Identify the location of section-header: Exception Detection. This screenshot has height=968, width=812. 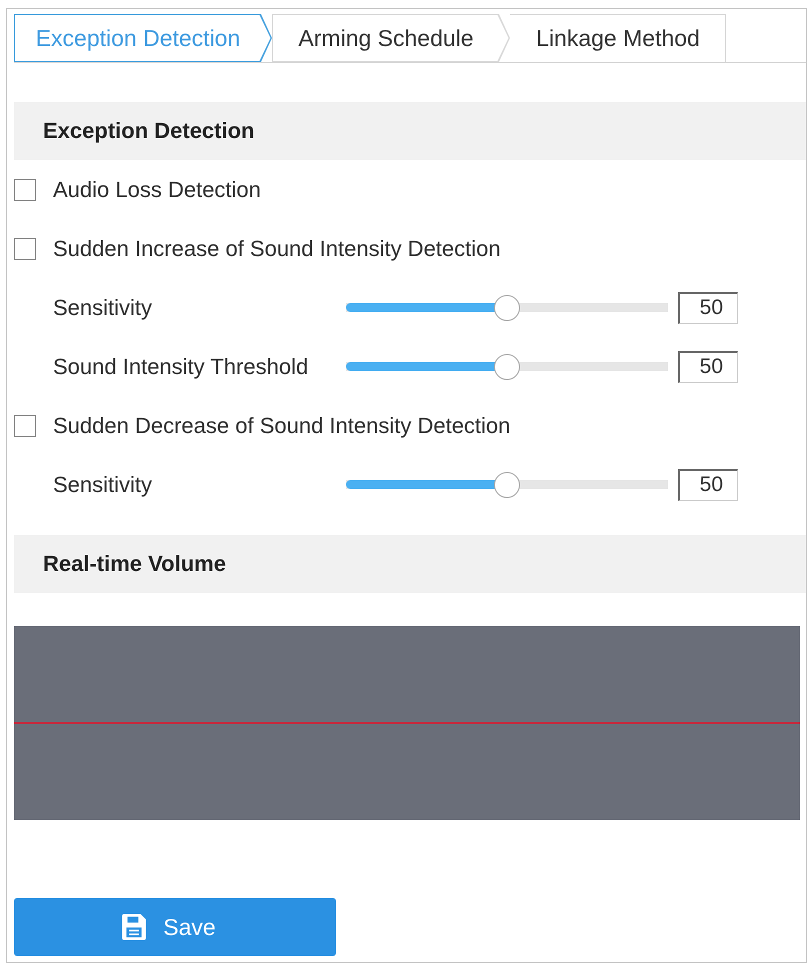
(410, 131).